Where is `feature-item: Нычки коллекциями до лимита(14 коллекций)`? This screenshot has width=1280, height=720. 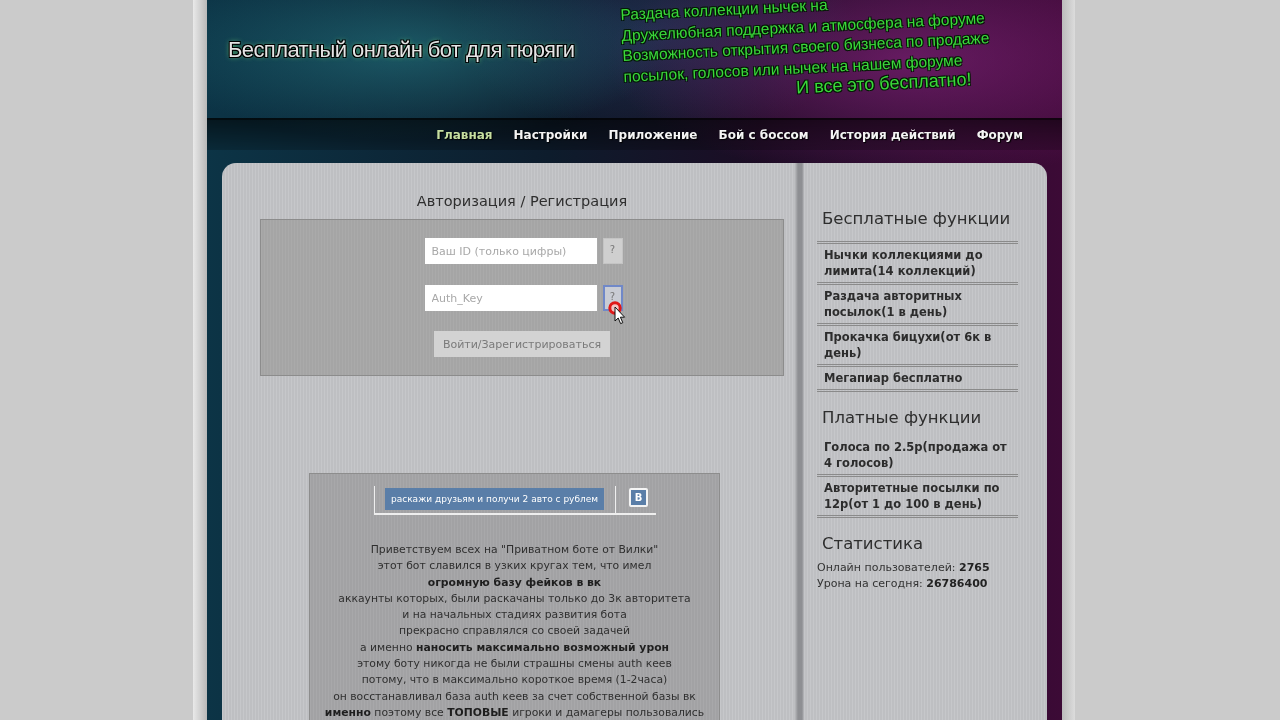 feature-item: Нычки коллекциями до лимита(14 коллекций) is located at coordinates (917, 264).